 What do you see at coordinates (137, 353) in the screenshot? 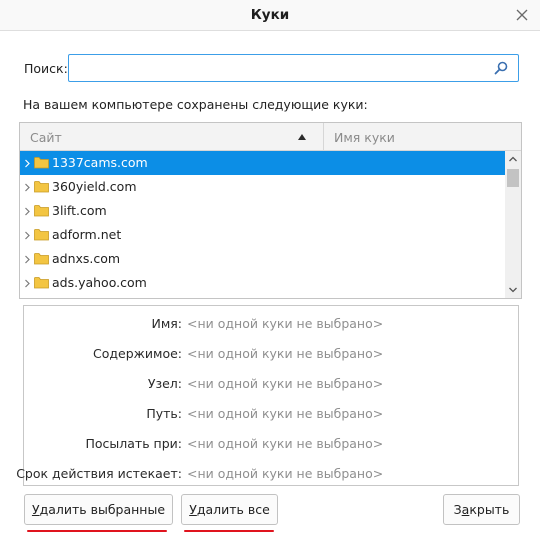
I see `detail-label: Содержимое:` at bounding box center [137, 353].